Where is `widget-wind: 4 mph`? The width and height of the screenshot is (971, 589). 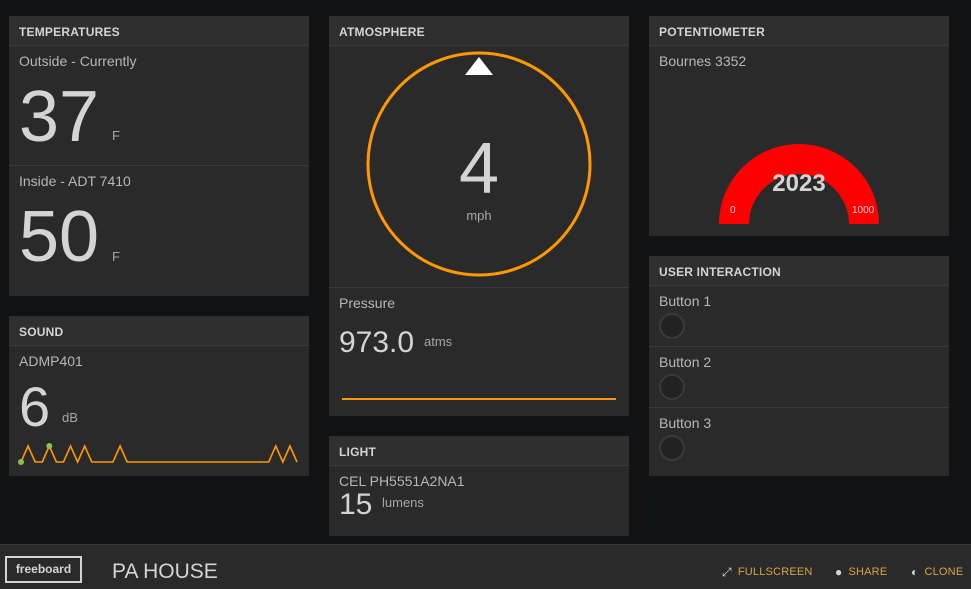 widget-wind: 4 mph is located at coordinates (479, 166).